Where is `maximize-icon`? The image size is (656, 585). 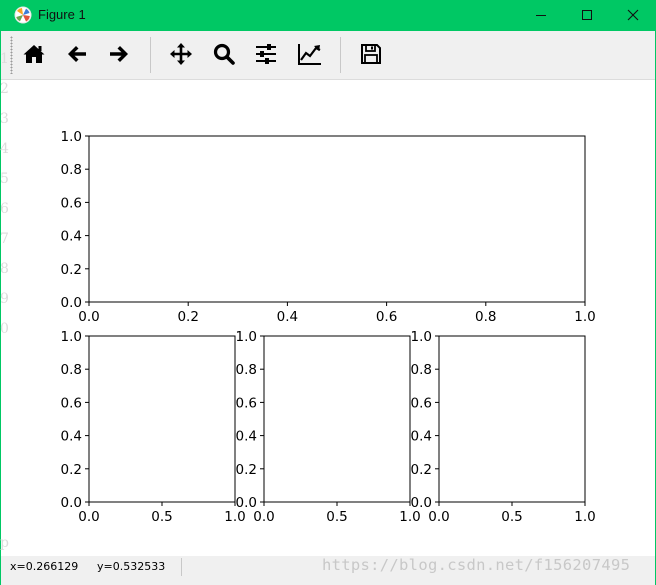 maximize-icon is located at coordinates (587, 15).